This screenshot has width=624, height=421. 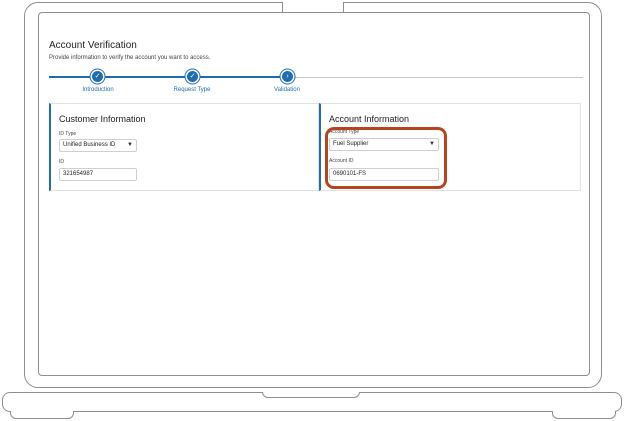 I want to click on step-validation-label: Validation, so click(x=287, y=90).